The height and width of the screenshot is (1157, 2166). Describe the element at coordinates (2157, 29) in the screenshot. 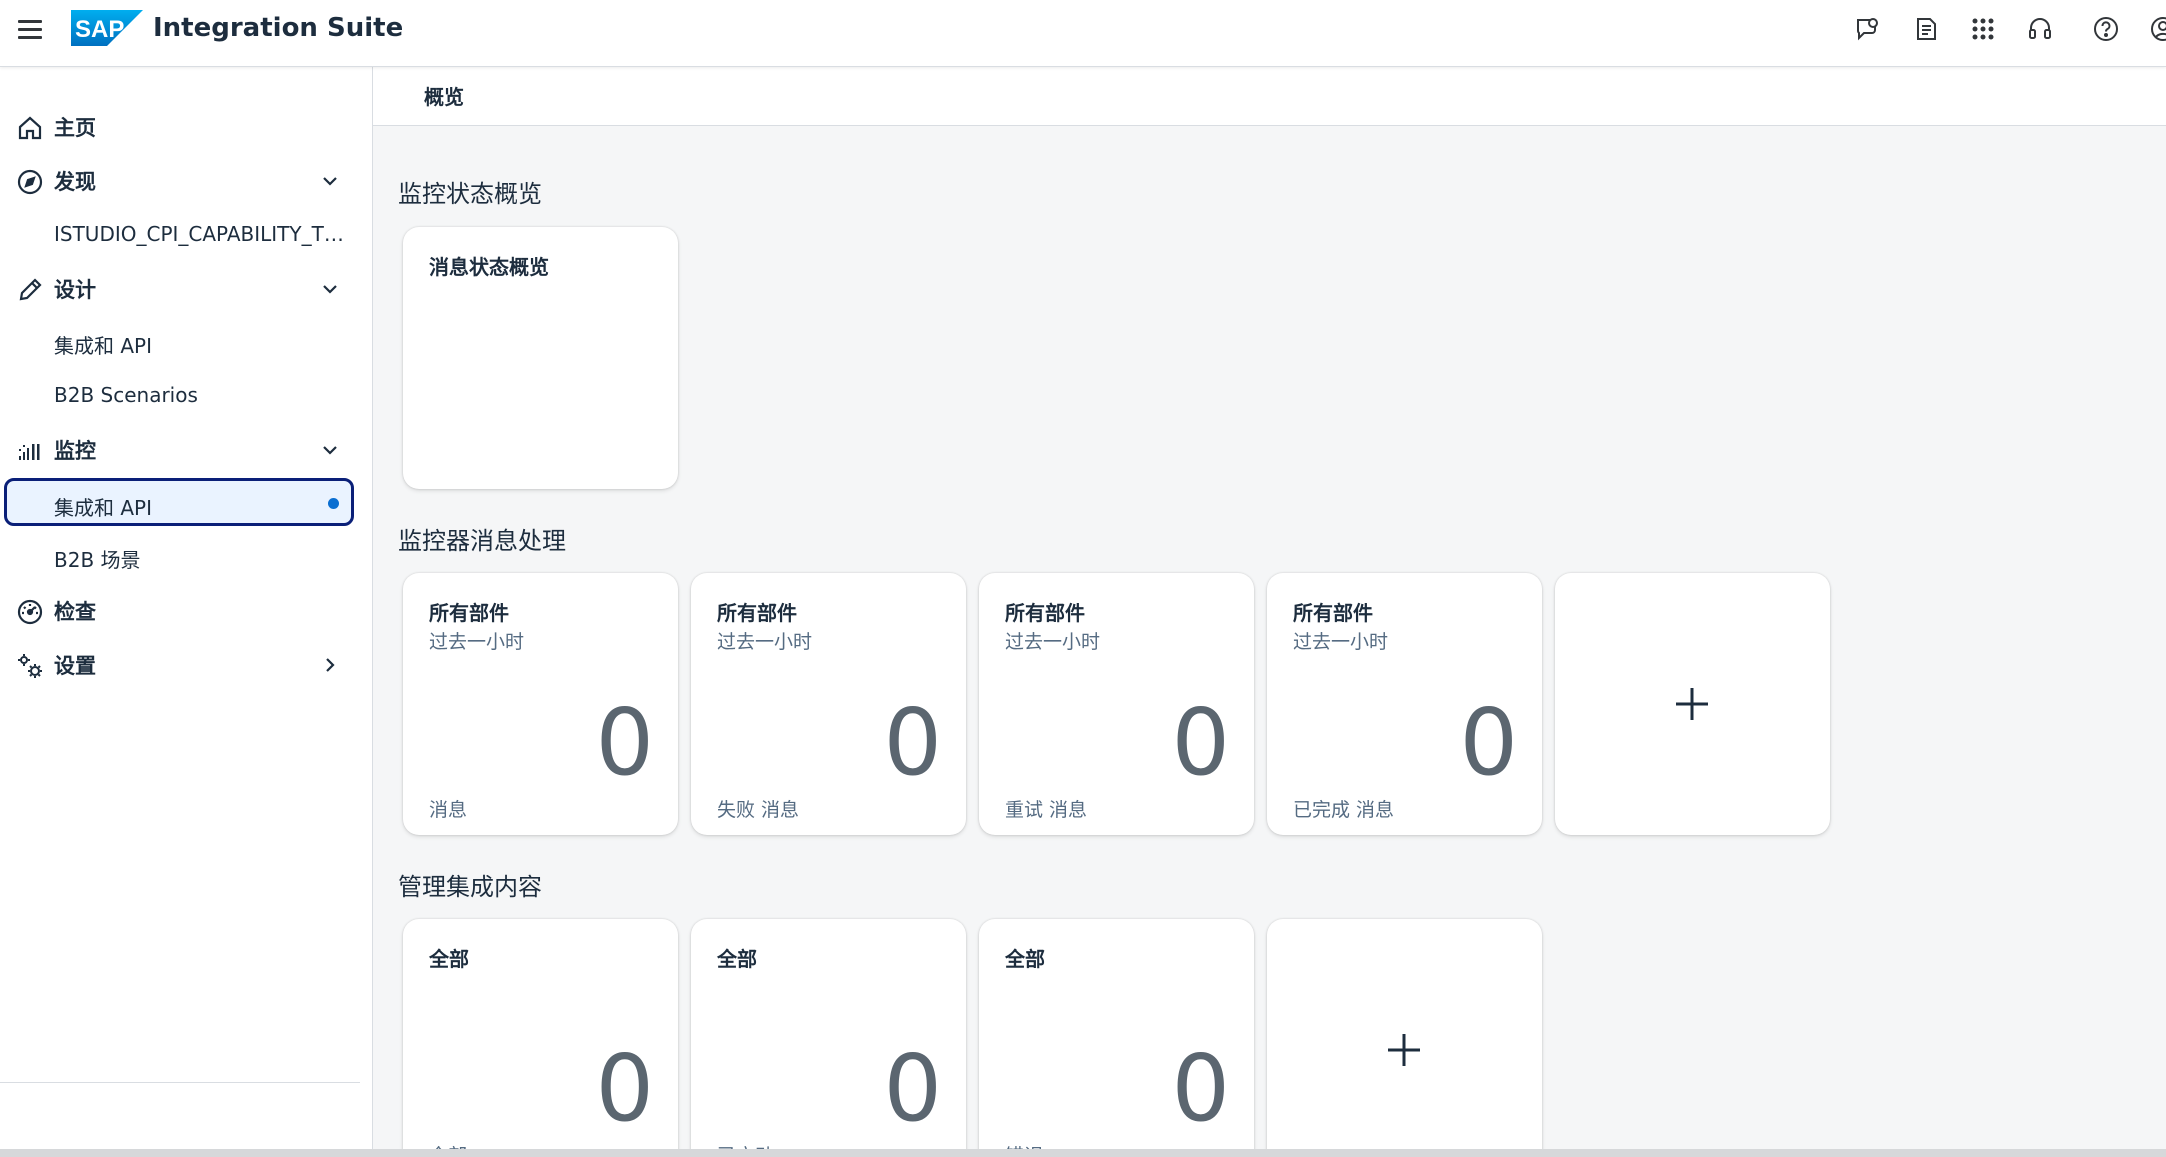

I see `user-icon` at that location.